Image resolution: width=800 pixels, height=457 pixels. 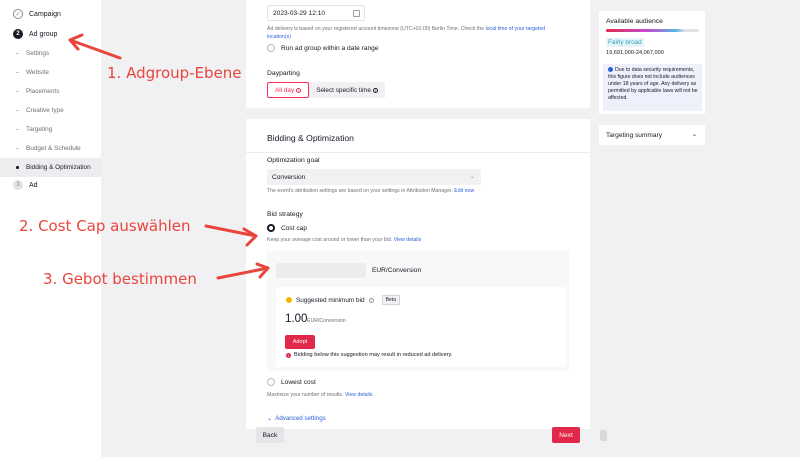 I want to click on annotation-arrows, so click(x=169, y=156).